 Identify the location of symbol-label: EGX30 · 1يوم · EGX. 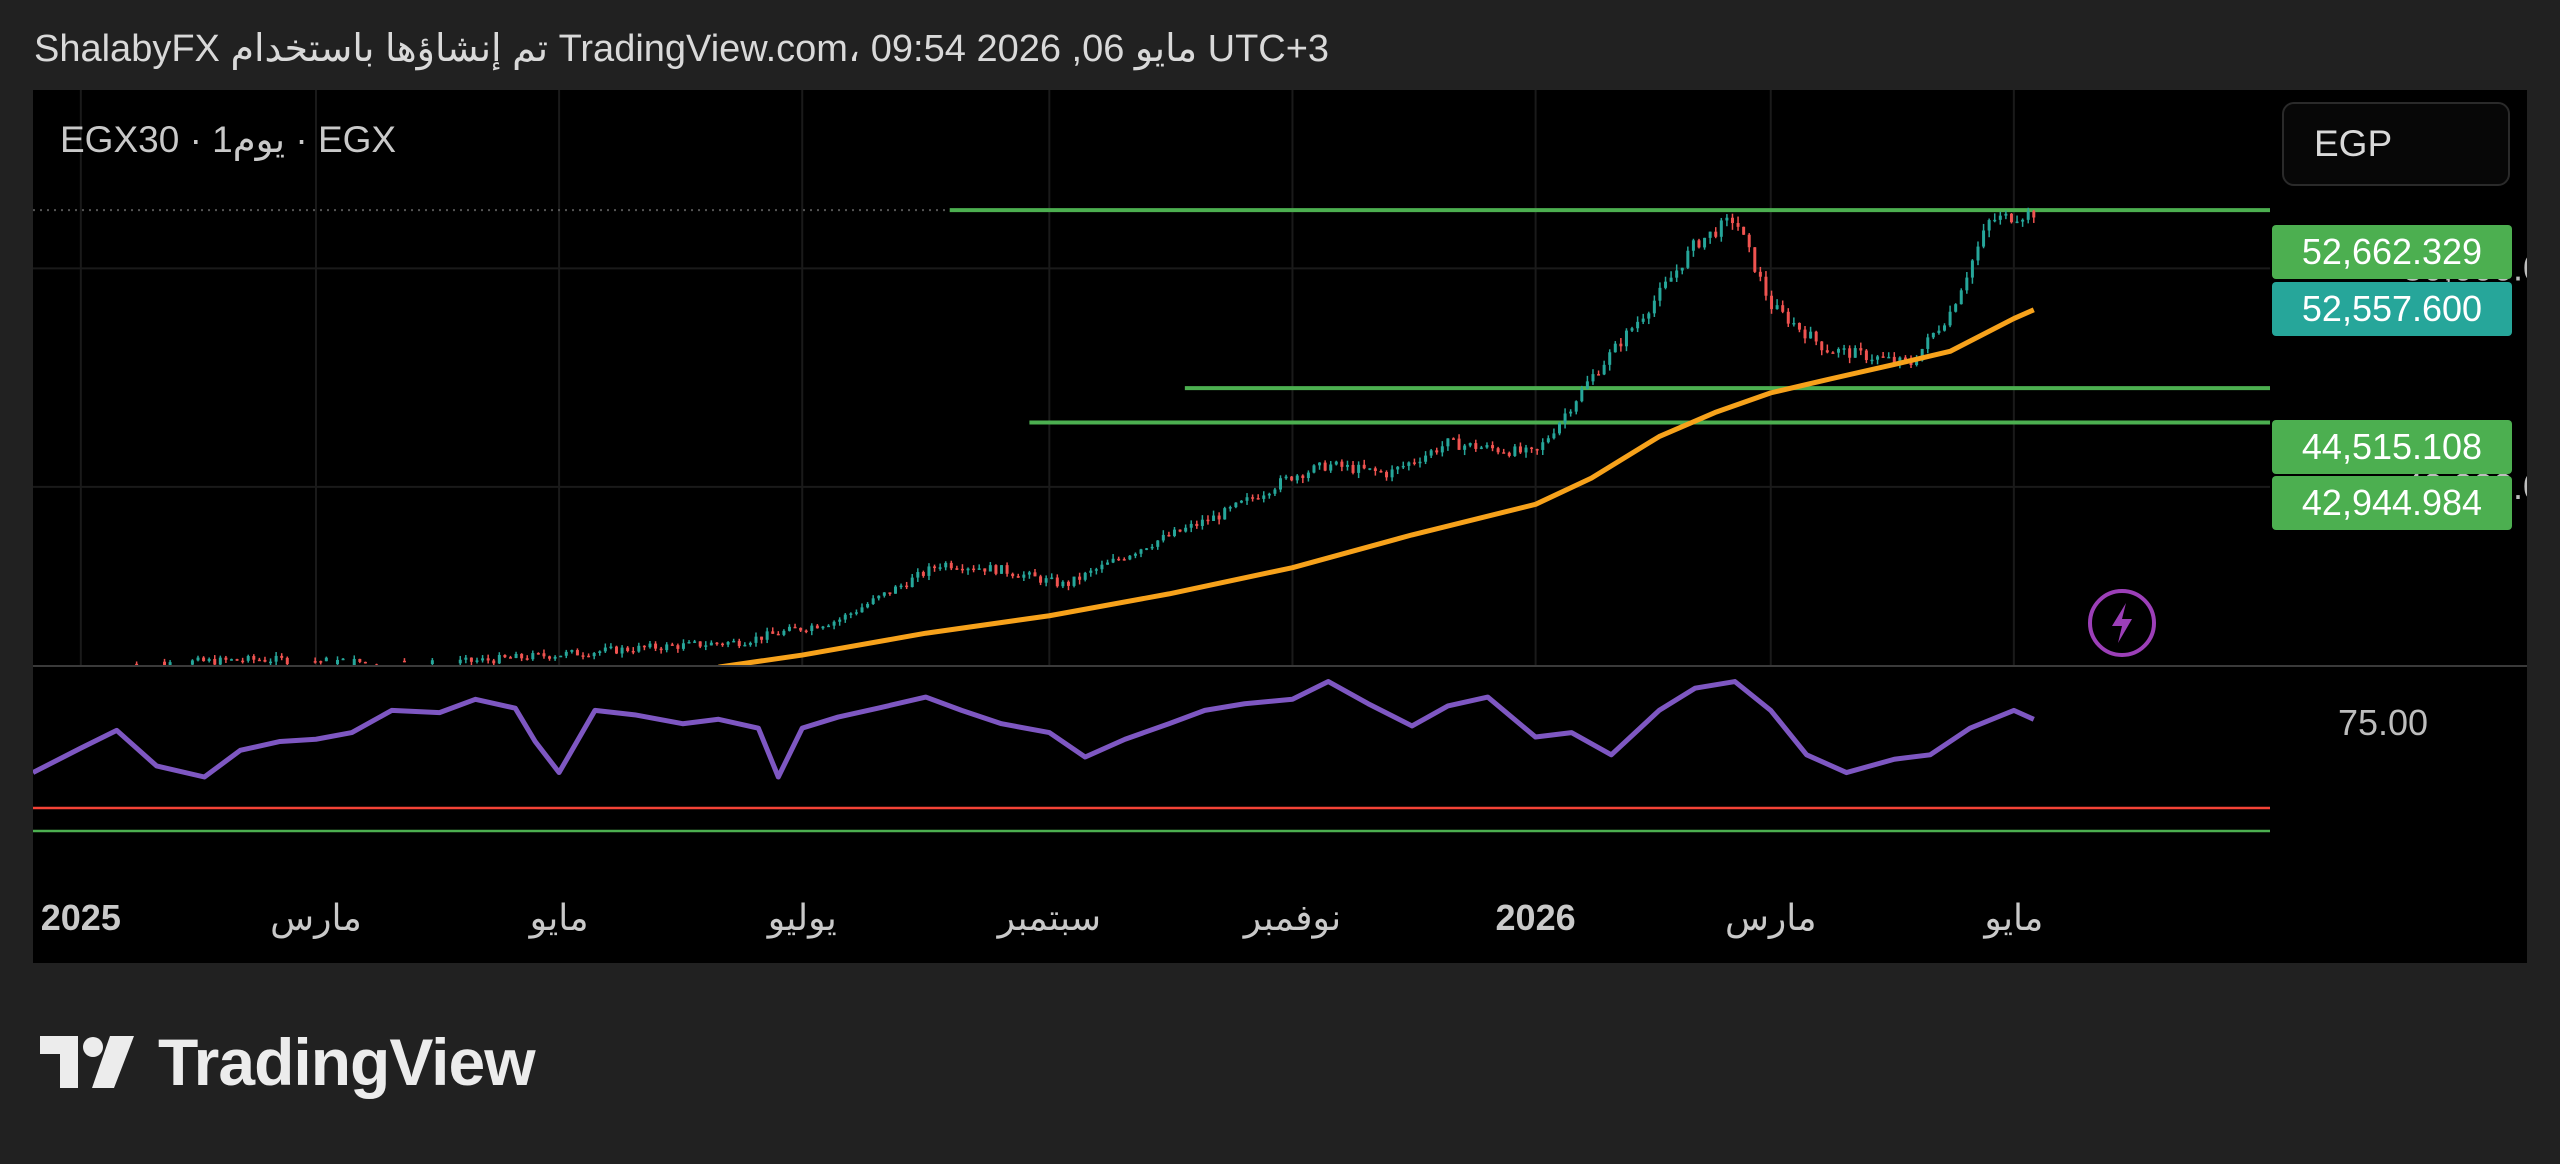
(228, 139).